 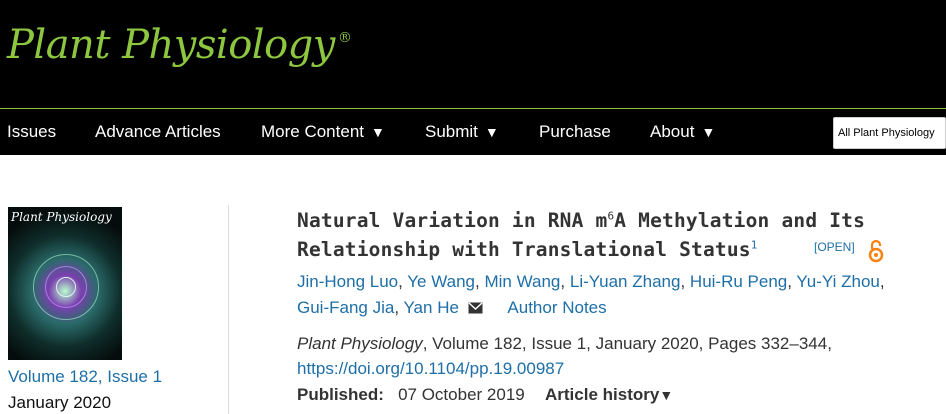 What do you see at coordinates (340, 394) in the screenshot?
I see `published-label: Published:` at bounding box center [340, 394].